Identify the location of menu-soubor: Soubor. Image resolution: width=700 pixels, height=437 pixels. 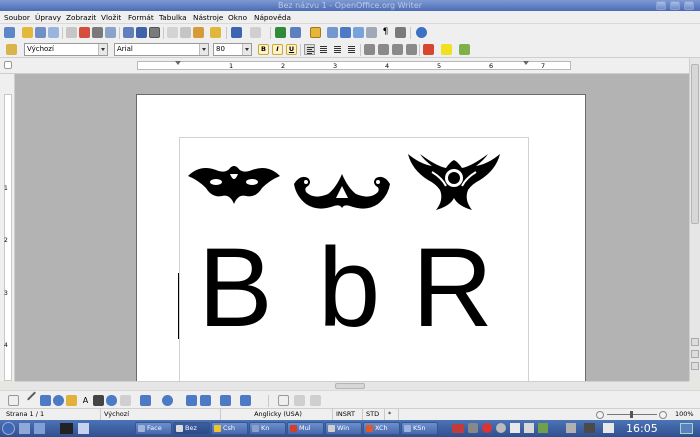
(17, 17).